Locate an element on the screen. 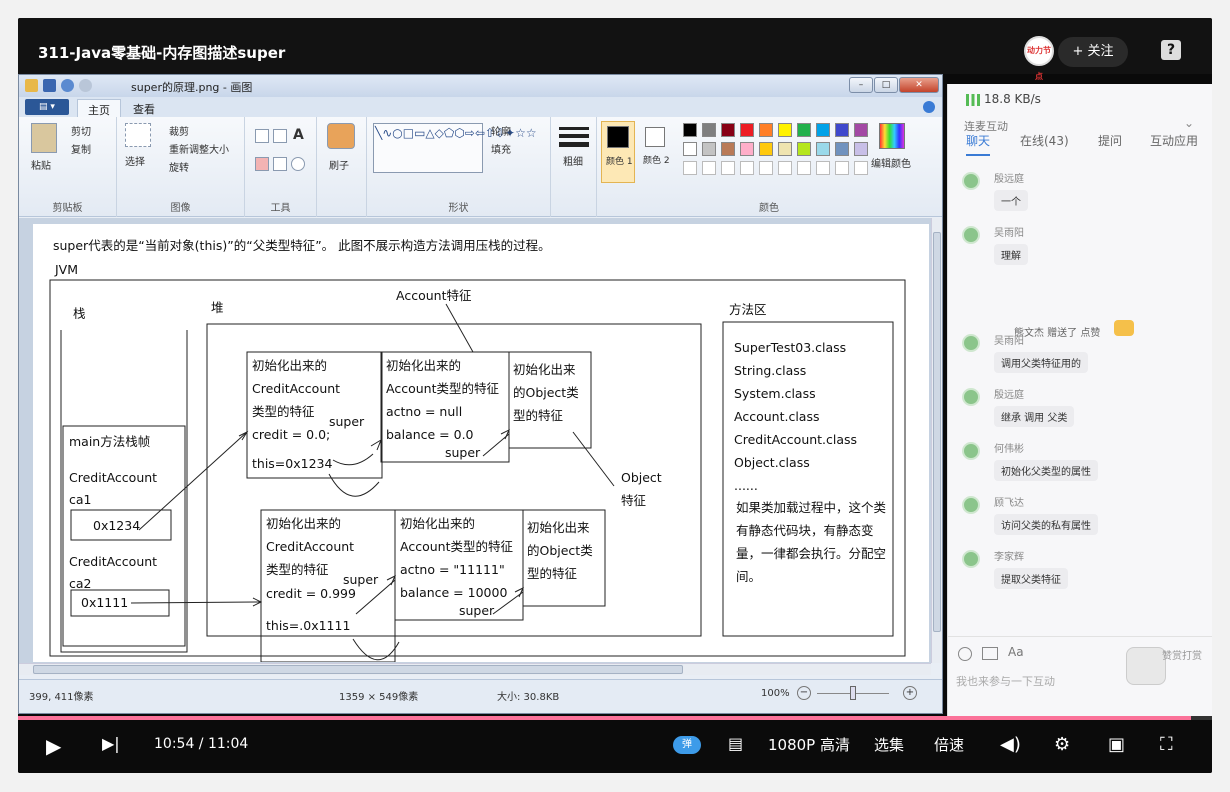 The image size is (1230, 792). crop-button: 裁剪 is located at coordinates (179, 130).